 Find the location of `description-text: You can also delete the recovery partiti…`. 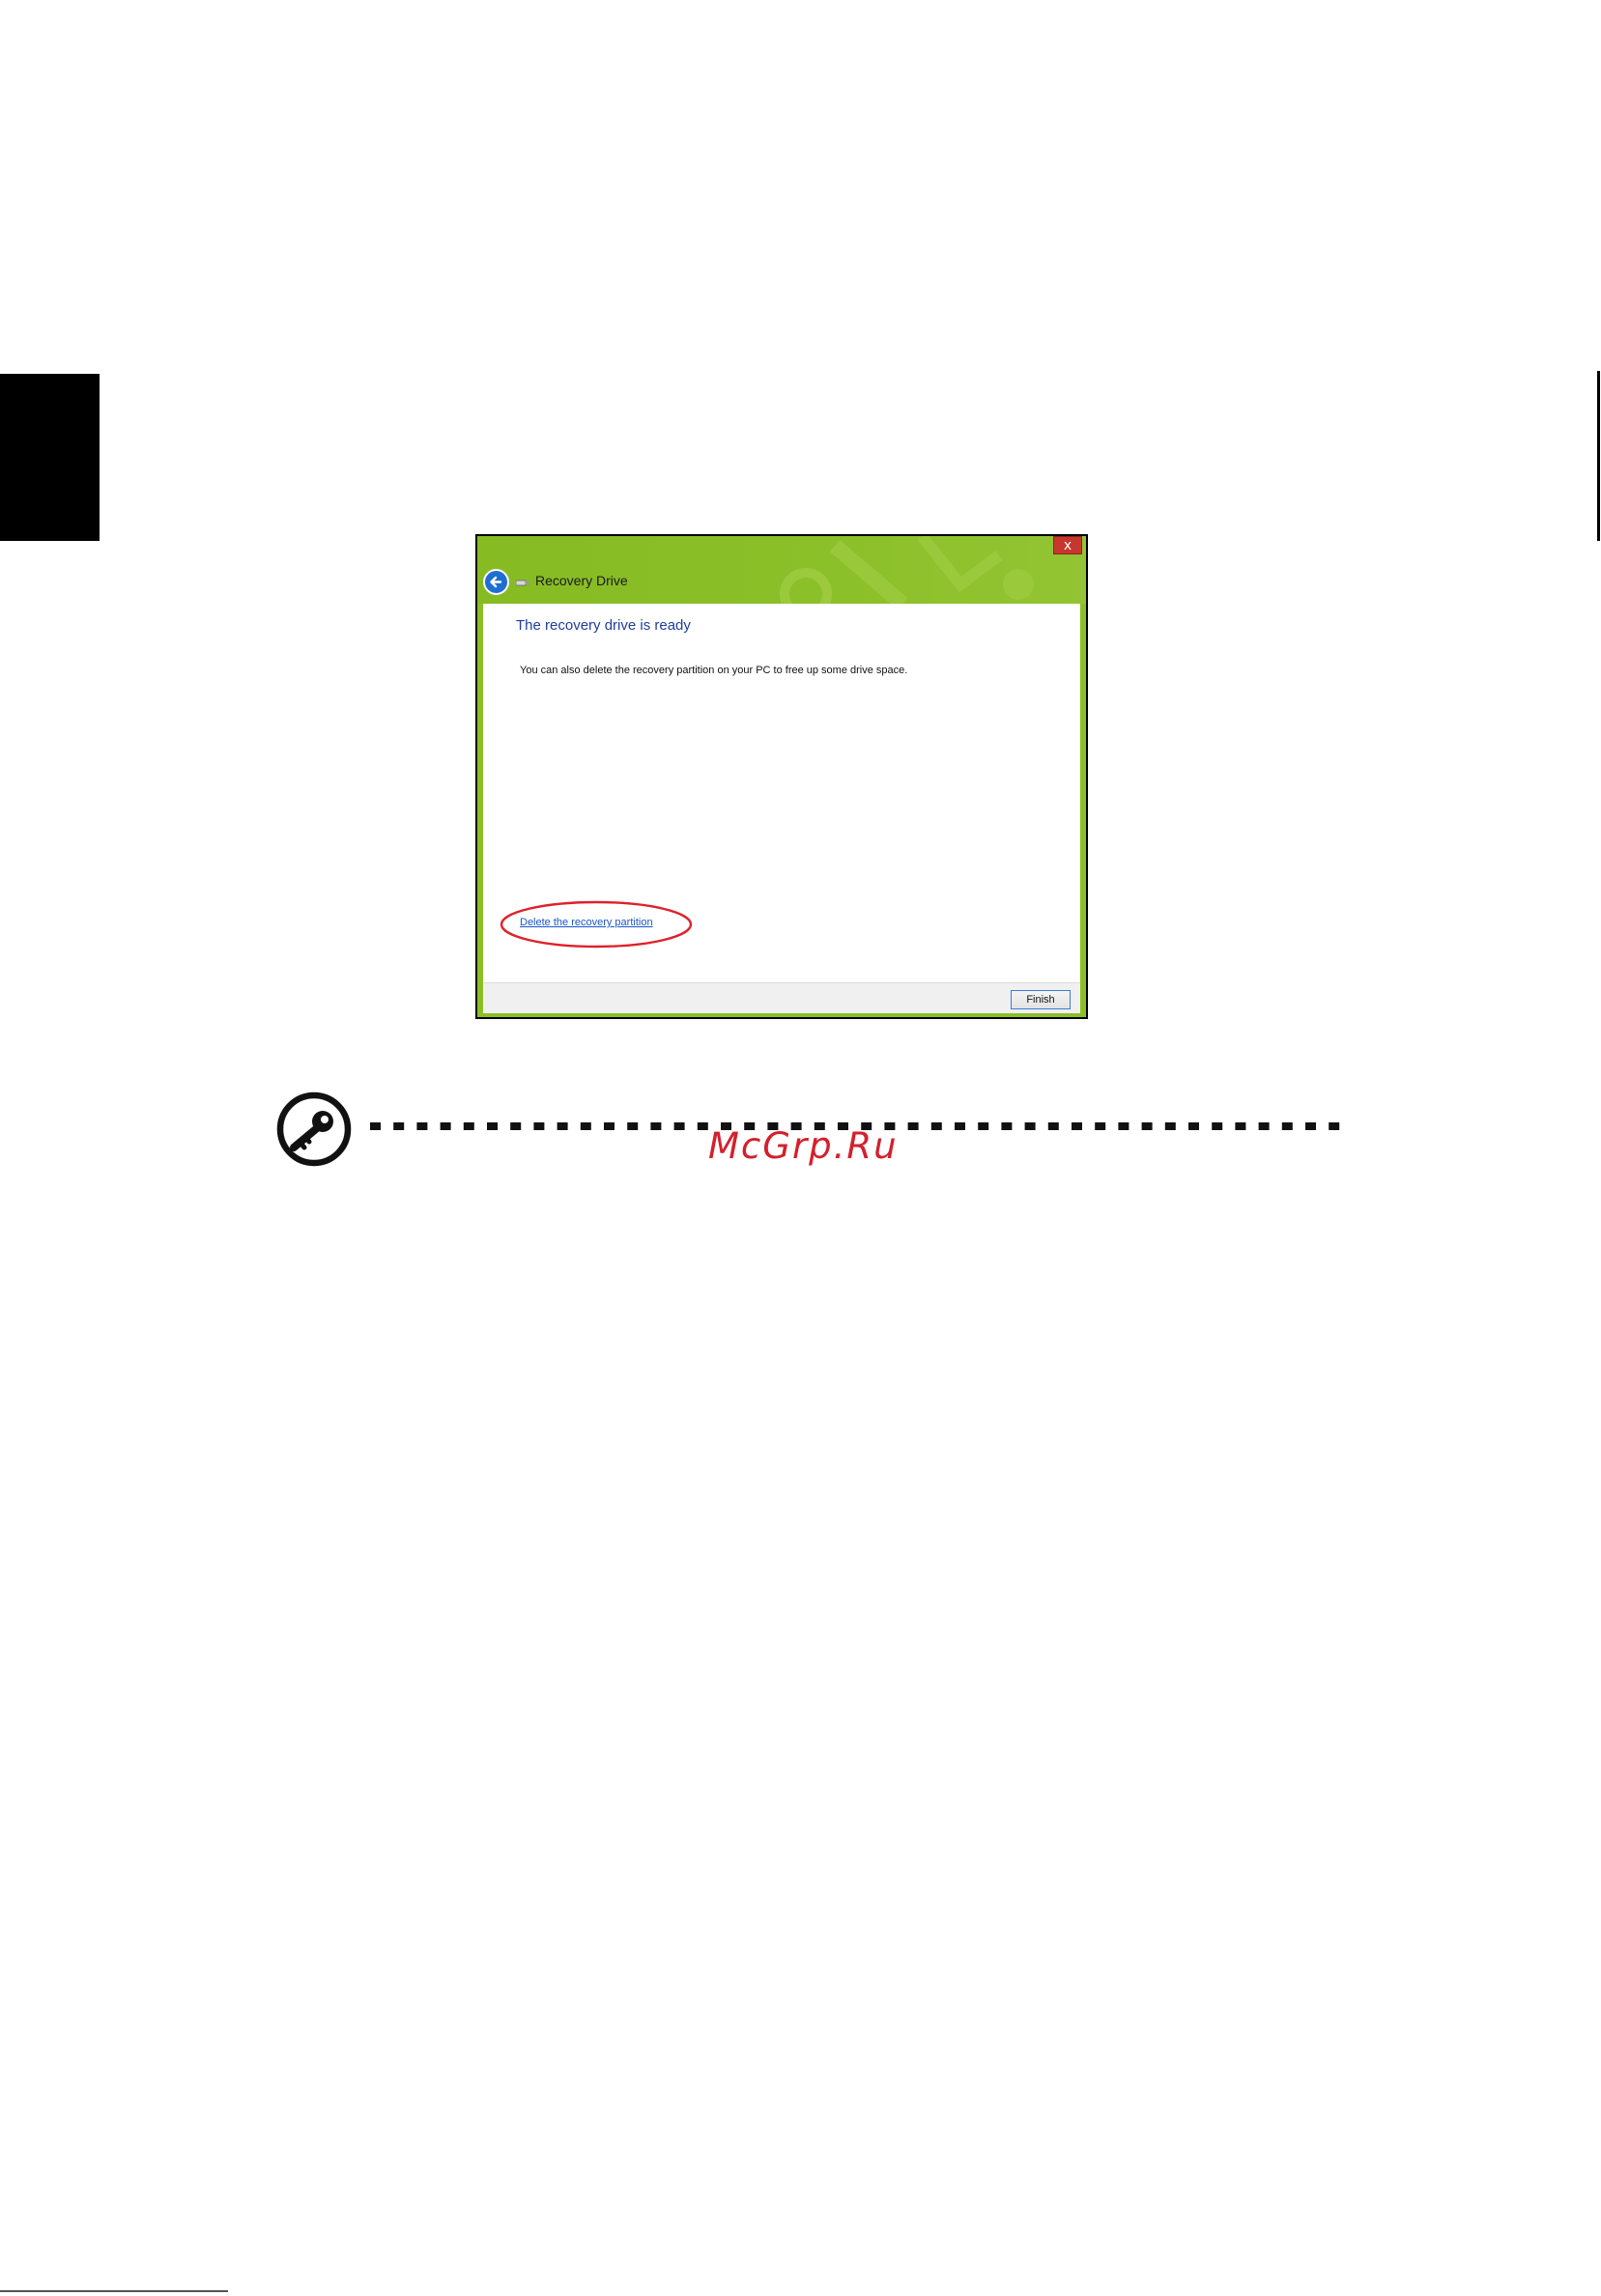

description-text: You can also delete the recovery partiti… is located at coordinates (714, 670).